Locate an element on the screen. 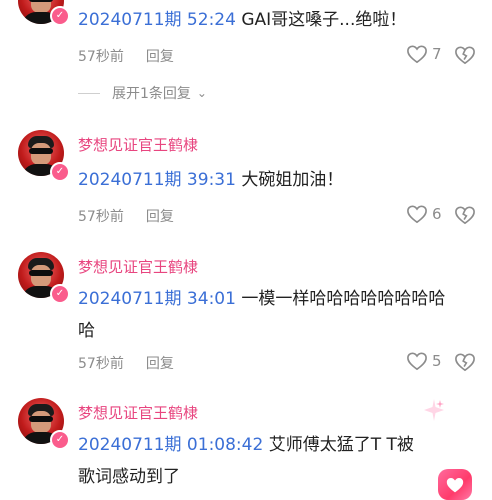 The image size is (492, 500). like-button: 7 is located at coordinates (424, 54).